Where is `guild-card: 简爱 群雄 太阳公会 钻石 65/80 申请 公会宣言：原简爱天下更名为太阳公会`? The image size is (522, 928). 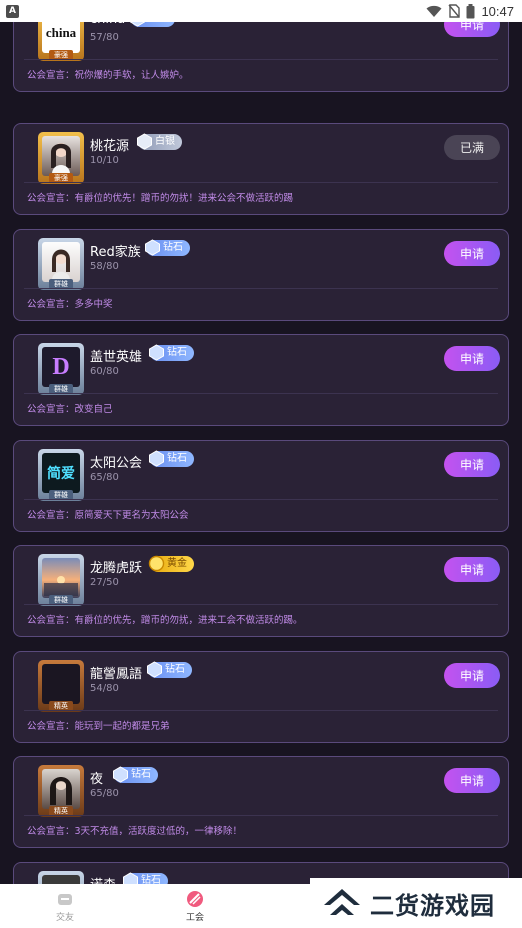 guild-card: 简爱 群雄 太阳公会 钻石 65/80 申请 公会宣言：原简爱天下更名为太阳公会 is located at coordinates (261, 486).